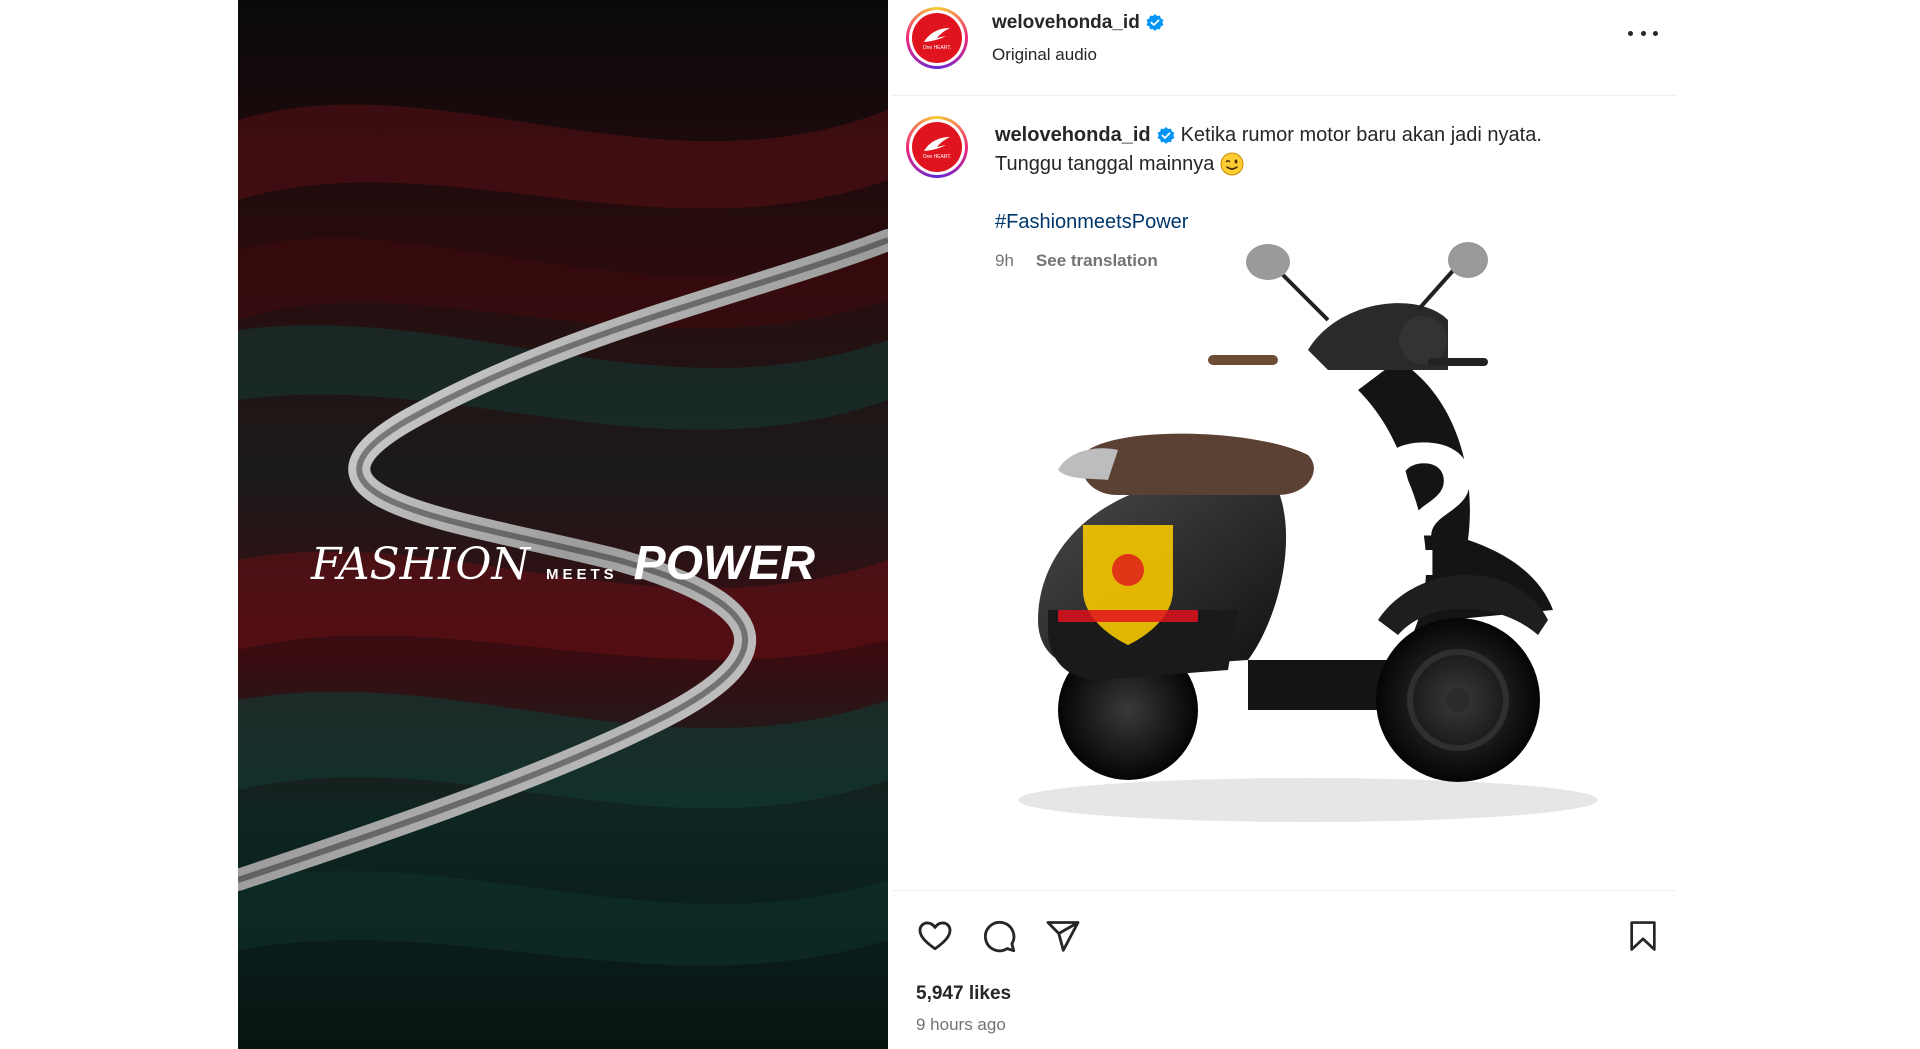  I want to click on heart-icon, so click(935, 936).